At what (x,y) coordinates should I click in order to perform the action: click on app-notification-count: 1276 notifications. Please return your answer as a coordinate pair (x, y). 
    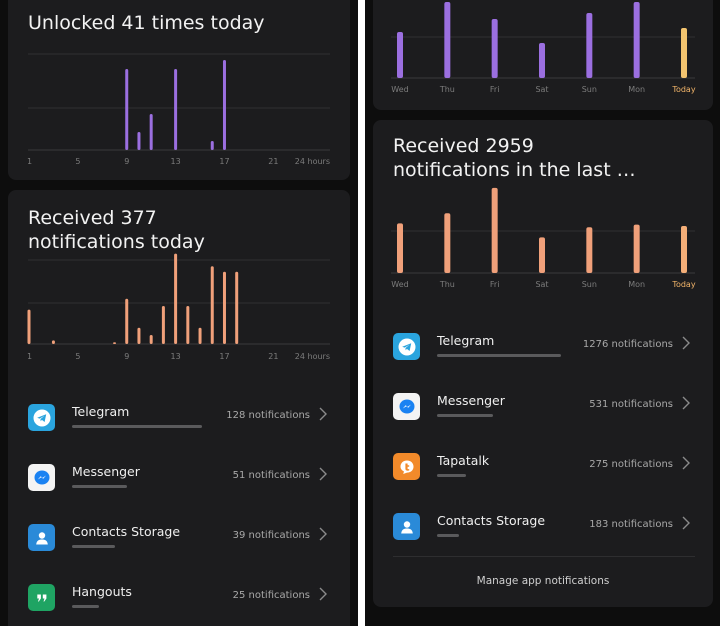
    Looking at the image, I should click on (627, 344).